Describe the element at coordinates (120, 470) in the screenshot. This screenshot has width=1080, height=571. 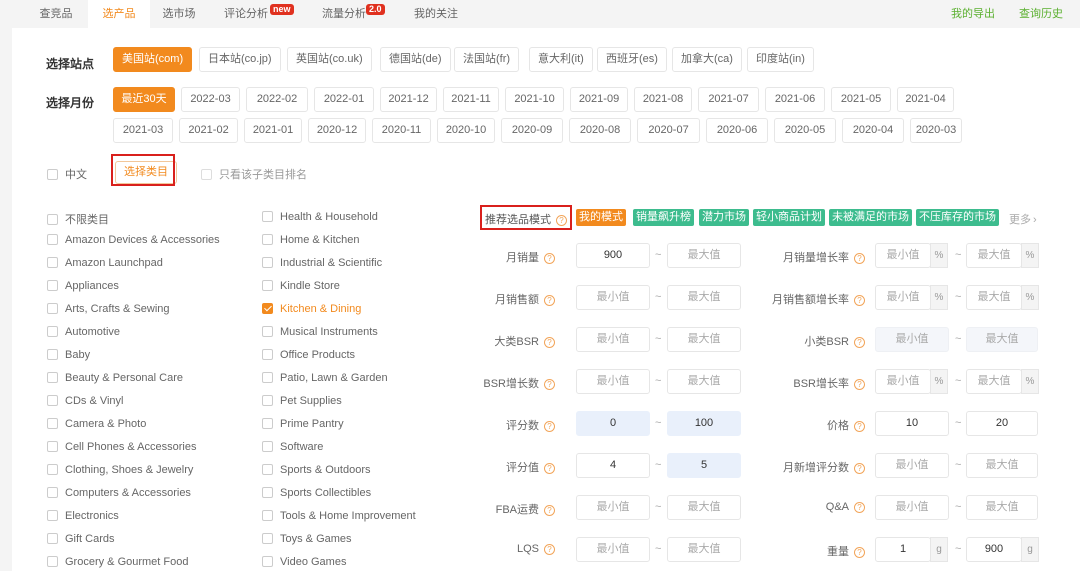
I see `category-item: Clothing, Shoes & Jewelry` at that location.